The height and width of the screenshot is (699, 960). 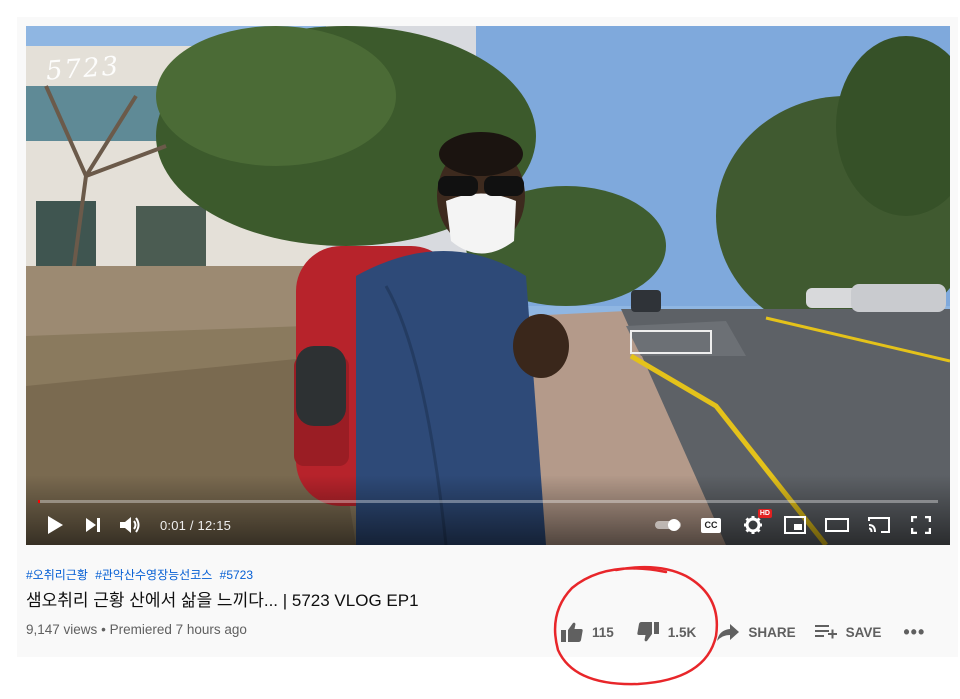 What do you see at coordinates (488, 501) in the screenshot?
I see `progress-bar` at bounding box center [488, 501].